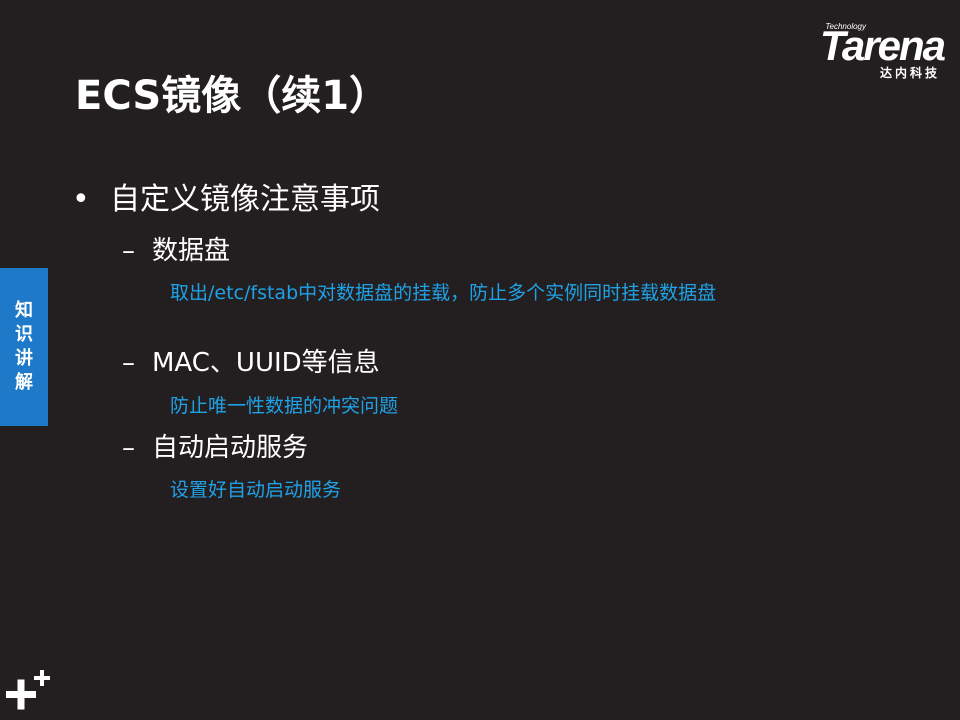  What do you see at coordinates (882, 45) in the screenshot?
I see `logo-brand-text: Tarena` at bounding box center [882, 45].